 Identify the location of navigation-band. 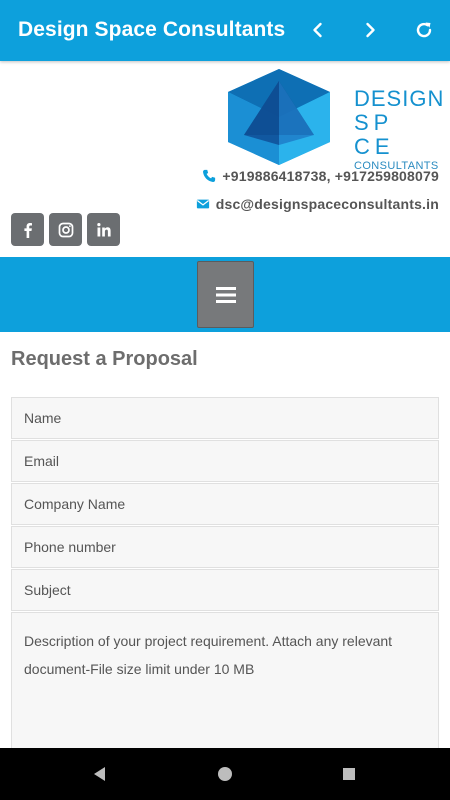
(225, 294).